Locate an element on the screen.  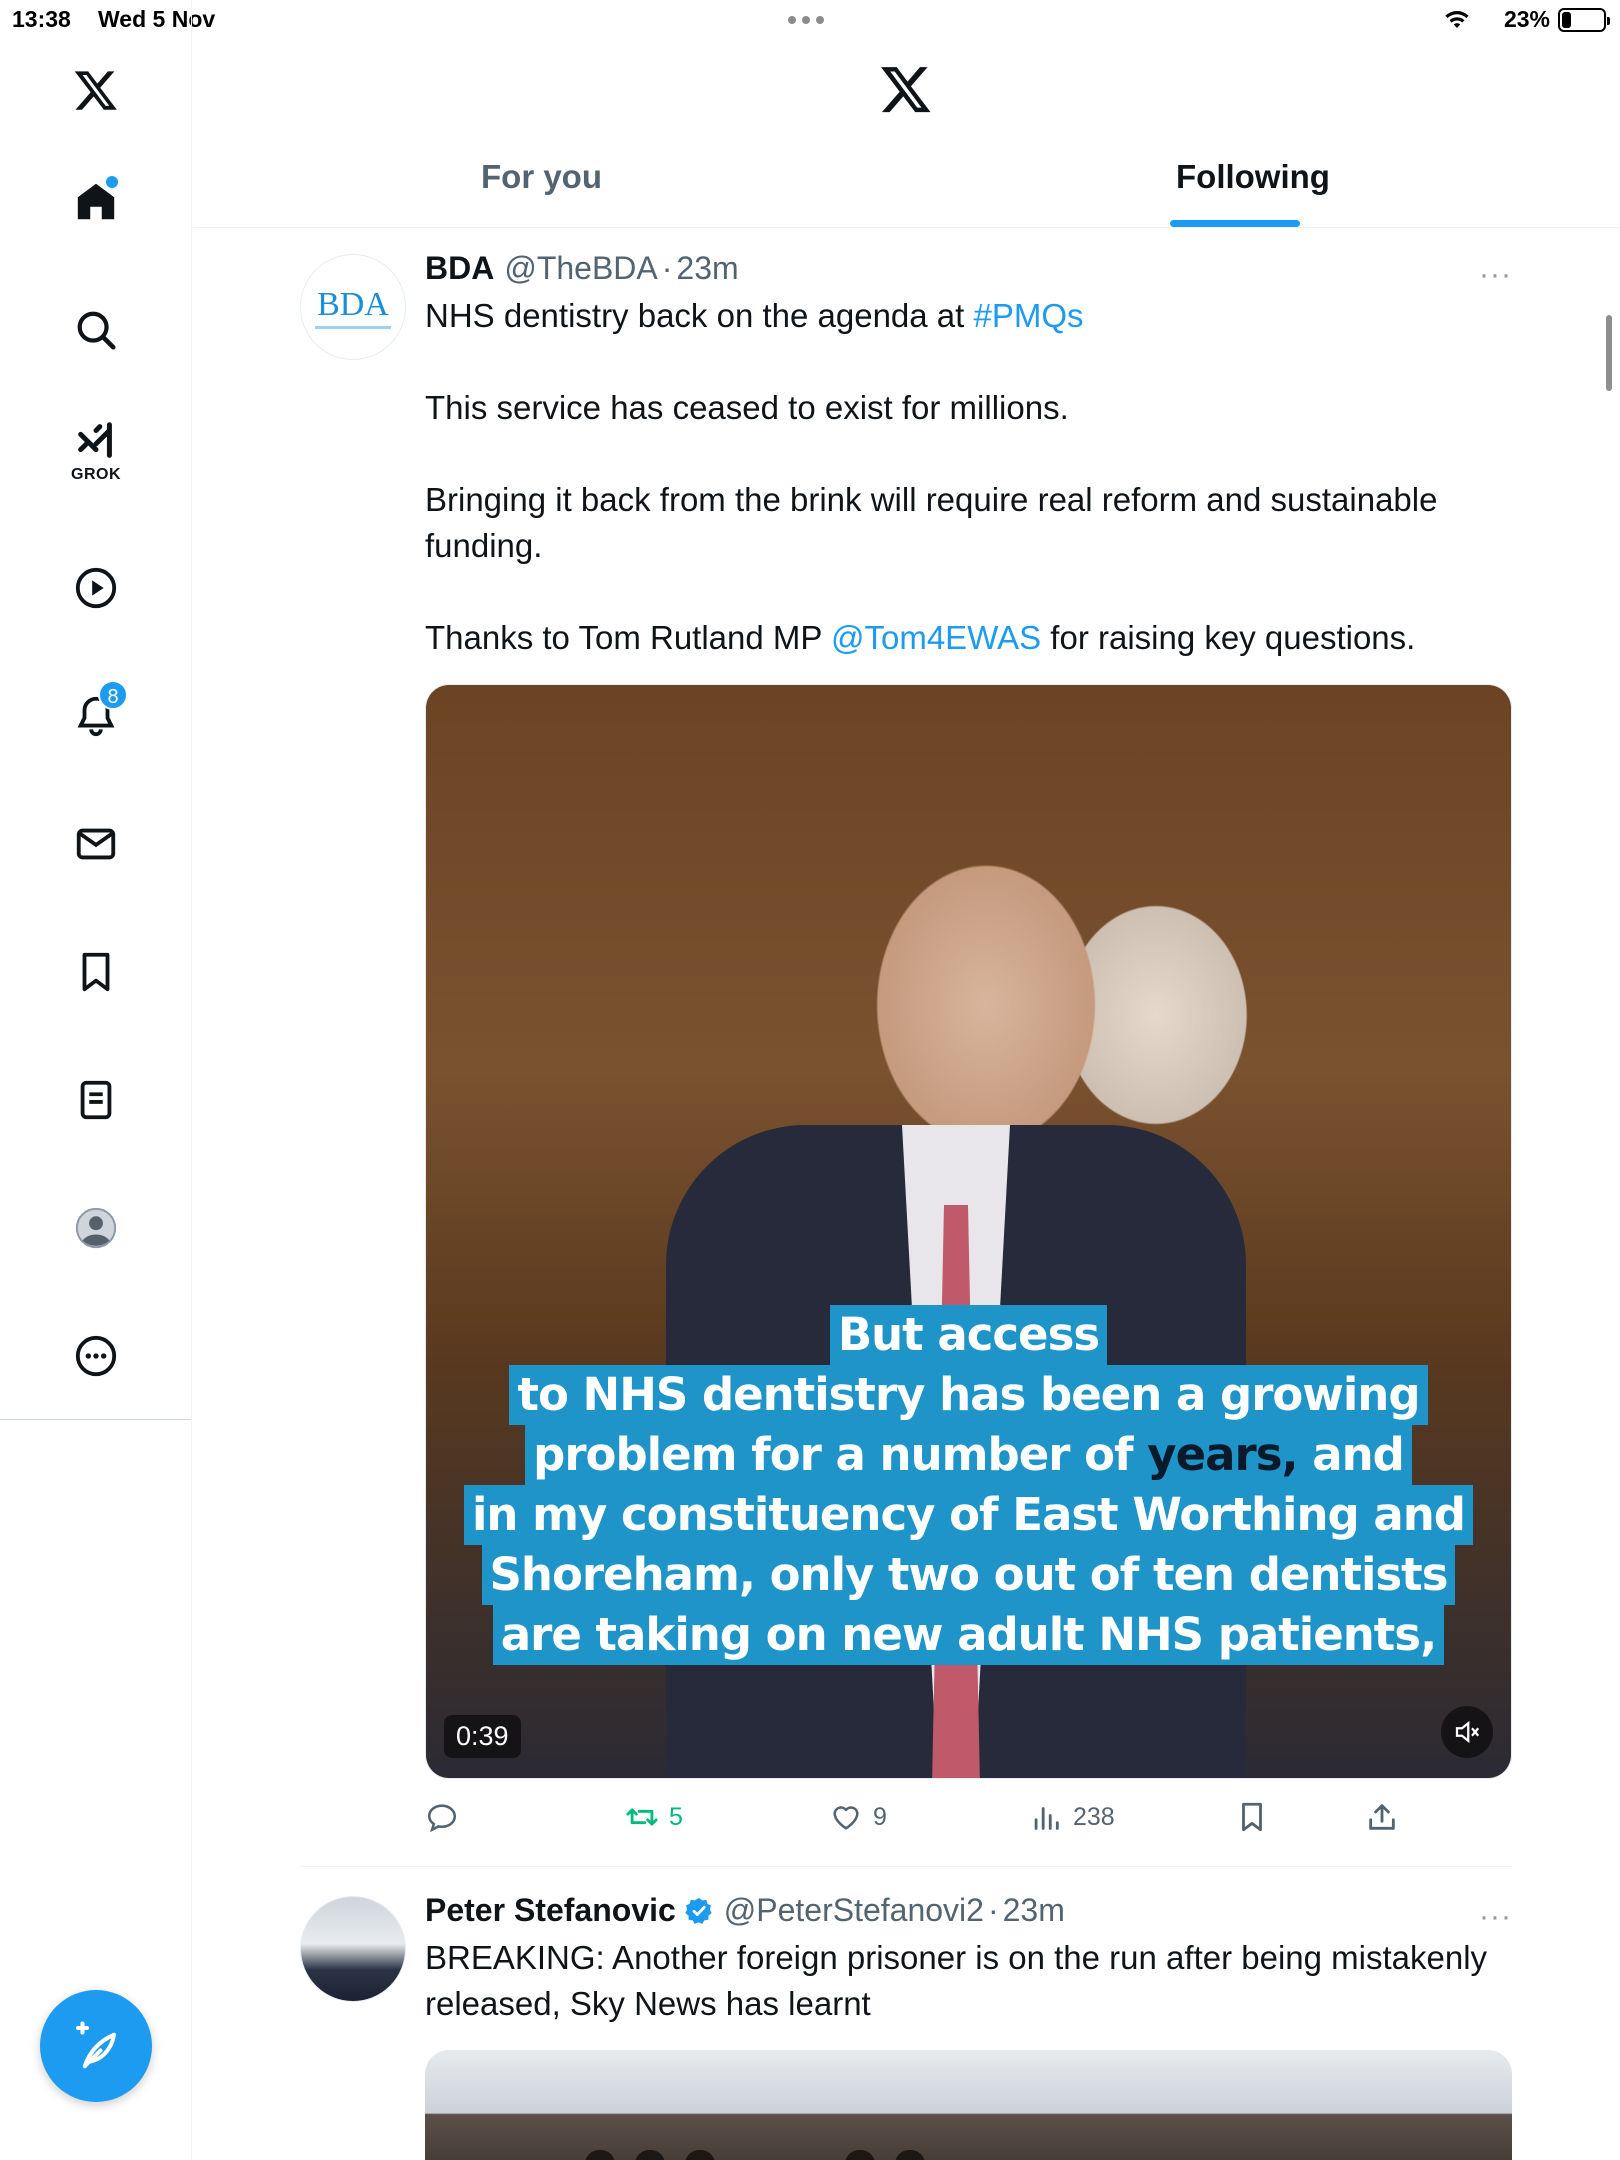
sidebar-item-notifications: 8 is located at coordinates (96, 716).